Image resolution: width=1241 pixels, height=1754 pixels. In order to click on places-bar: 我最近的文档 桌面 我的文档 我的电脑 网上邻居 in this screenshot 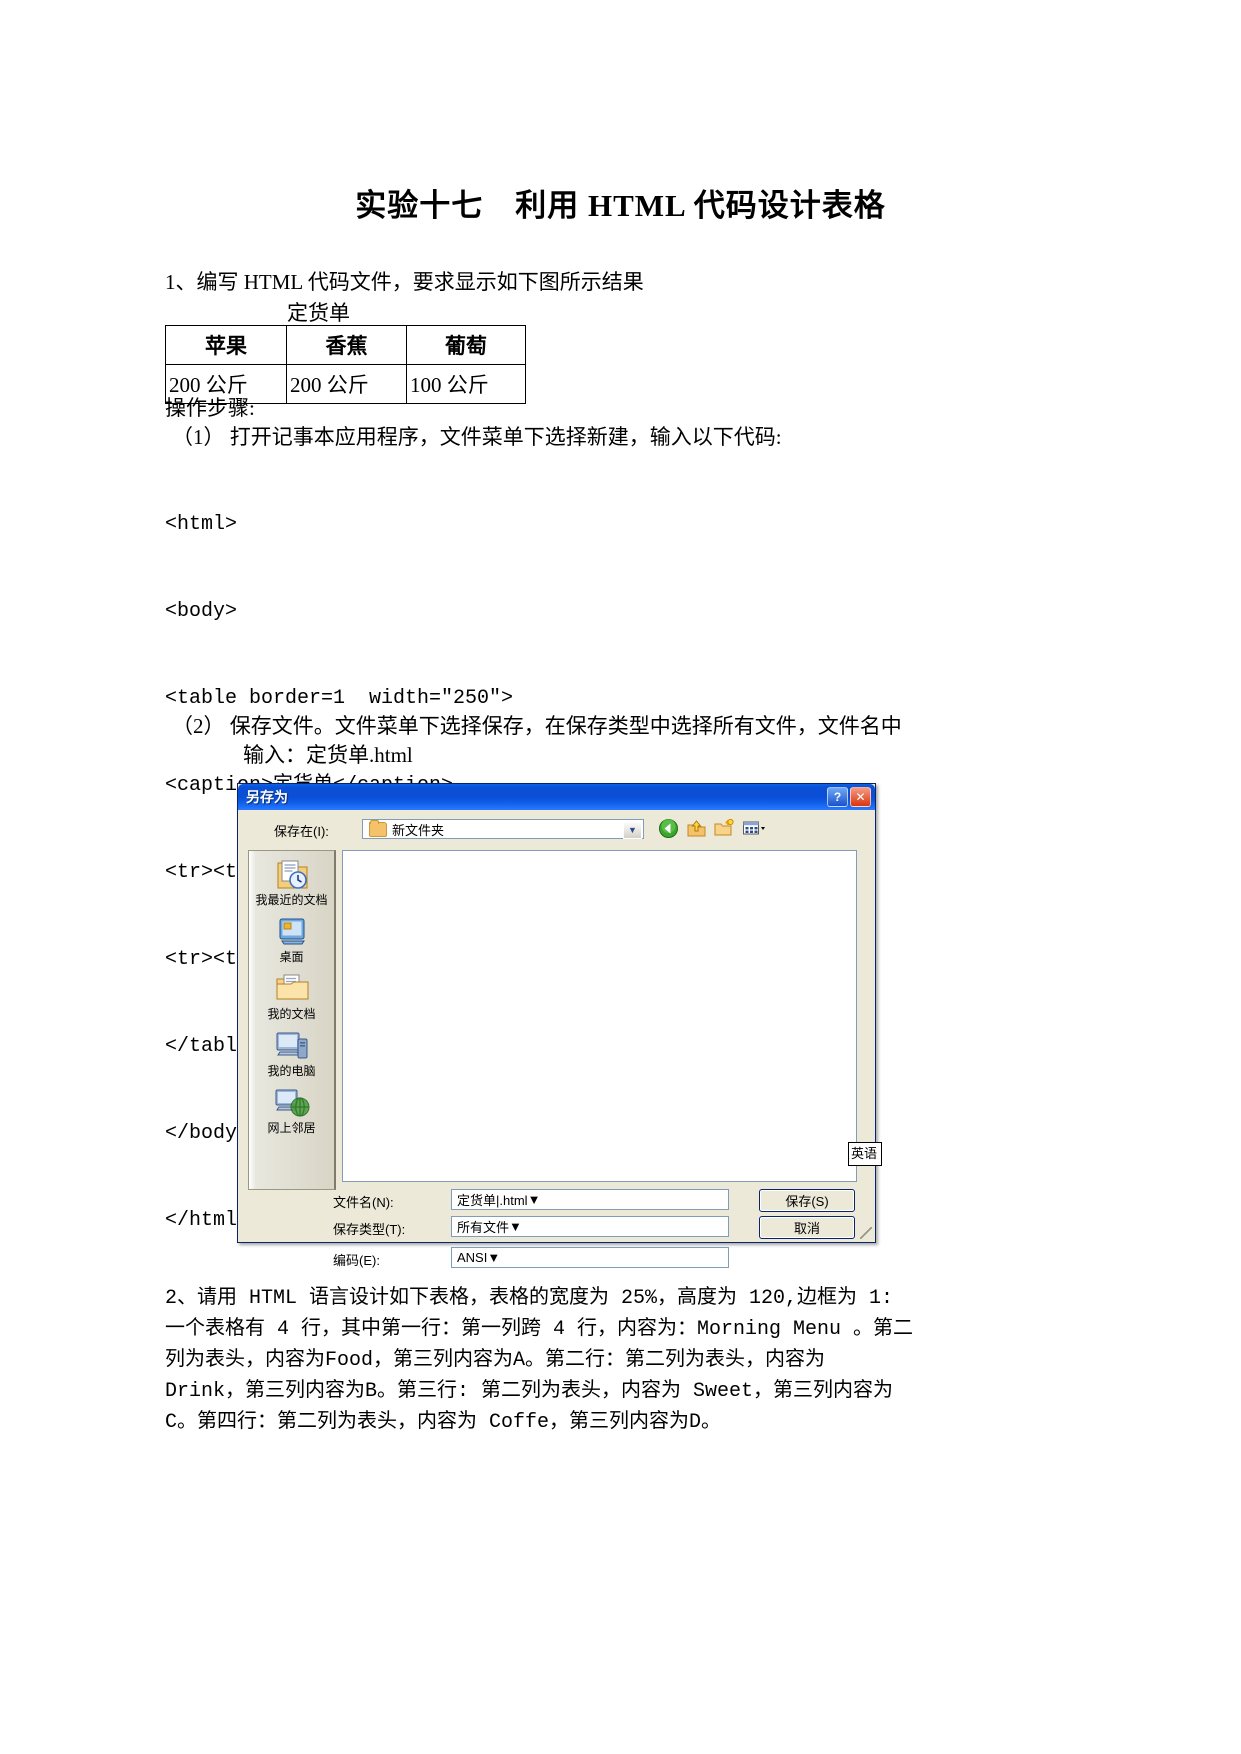, I will do `click(292, 1020)`.